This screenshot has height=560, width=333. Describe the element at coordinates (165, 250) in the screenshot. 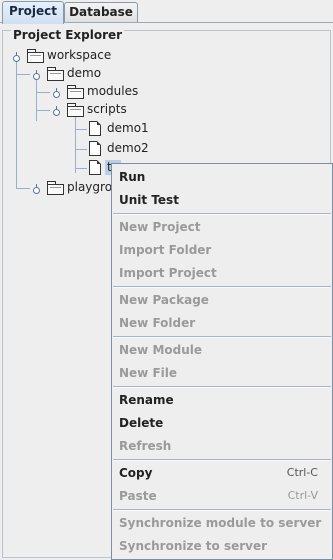

I see `menu-item-label: Import Folder` at that location.